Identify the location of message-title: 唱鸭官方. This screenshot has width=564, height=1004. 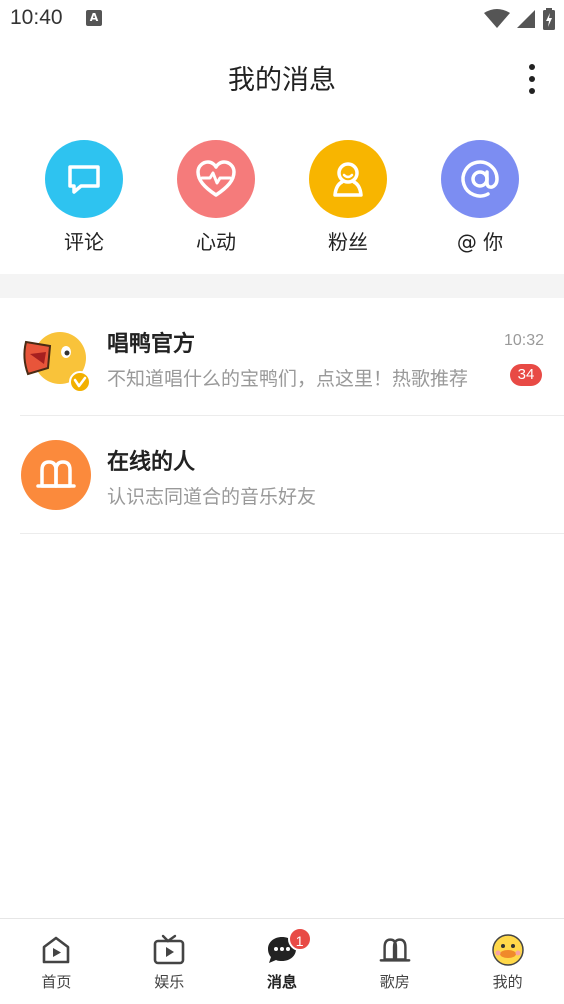
(151, 344).